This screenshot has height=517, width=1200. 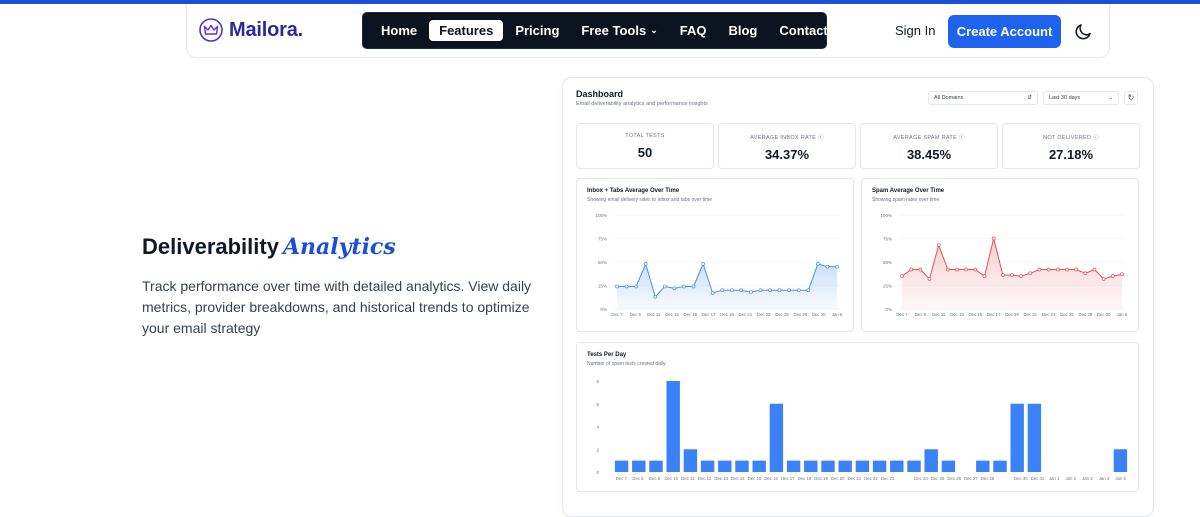 I want to click on nav-free-tools-label: Free Tools, so click(x=614, y=30).